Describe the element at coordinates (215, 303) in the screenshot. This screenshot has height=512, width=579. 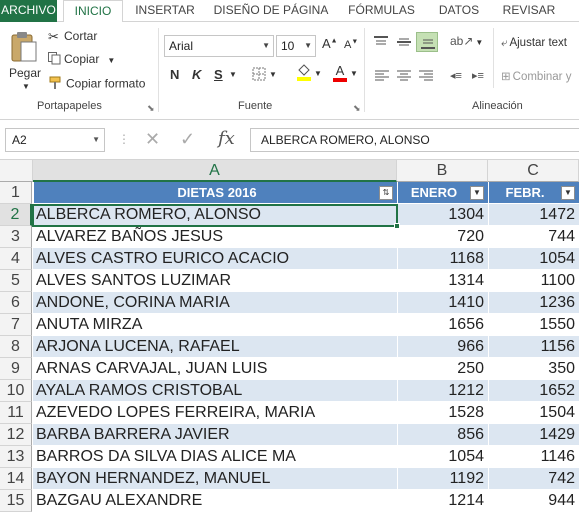
I see `name-cell: ANDONE, CORINA MARIA` at that location.